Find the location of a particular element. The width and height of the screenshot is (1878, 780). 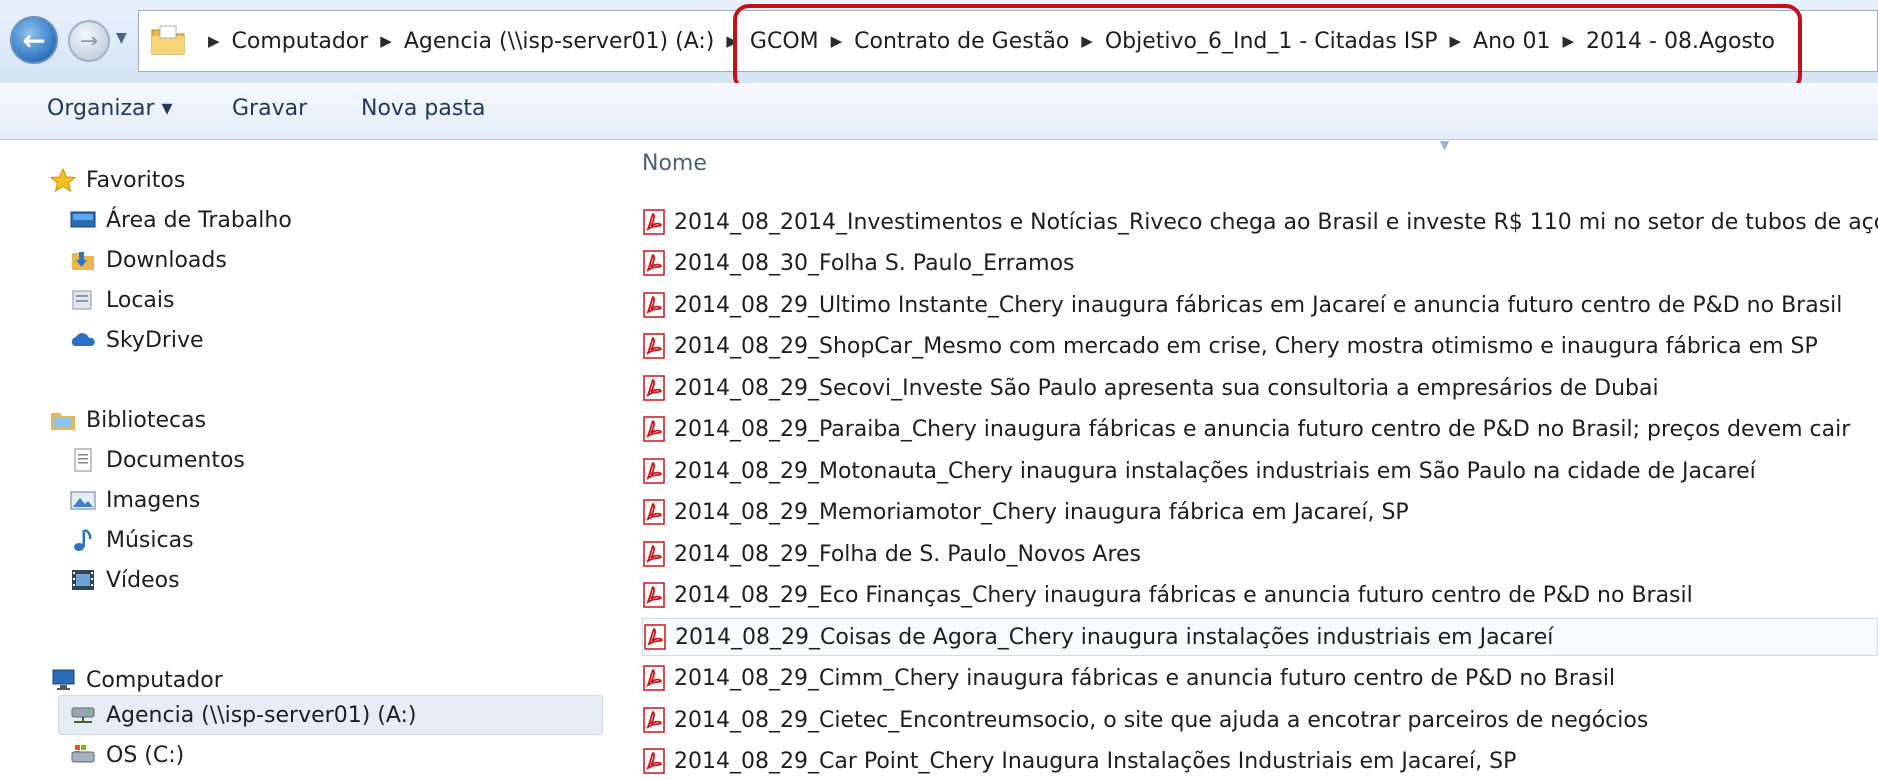

nav-label: Músicas is located at coordinates (150, 540).